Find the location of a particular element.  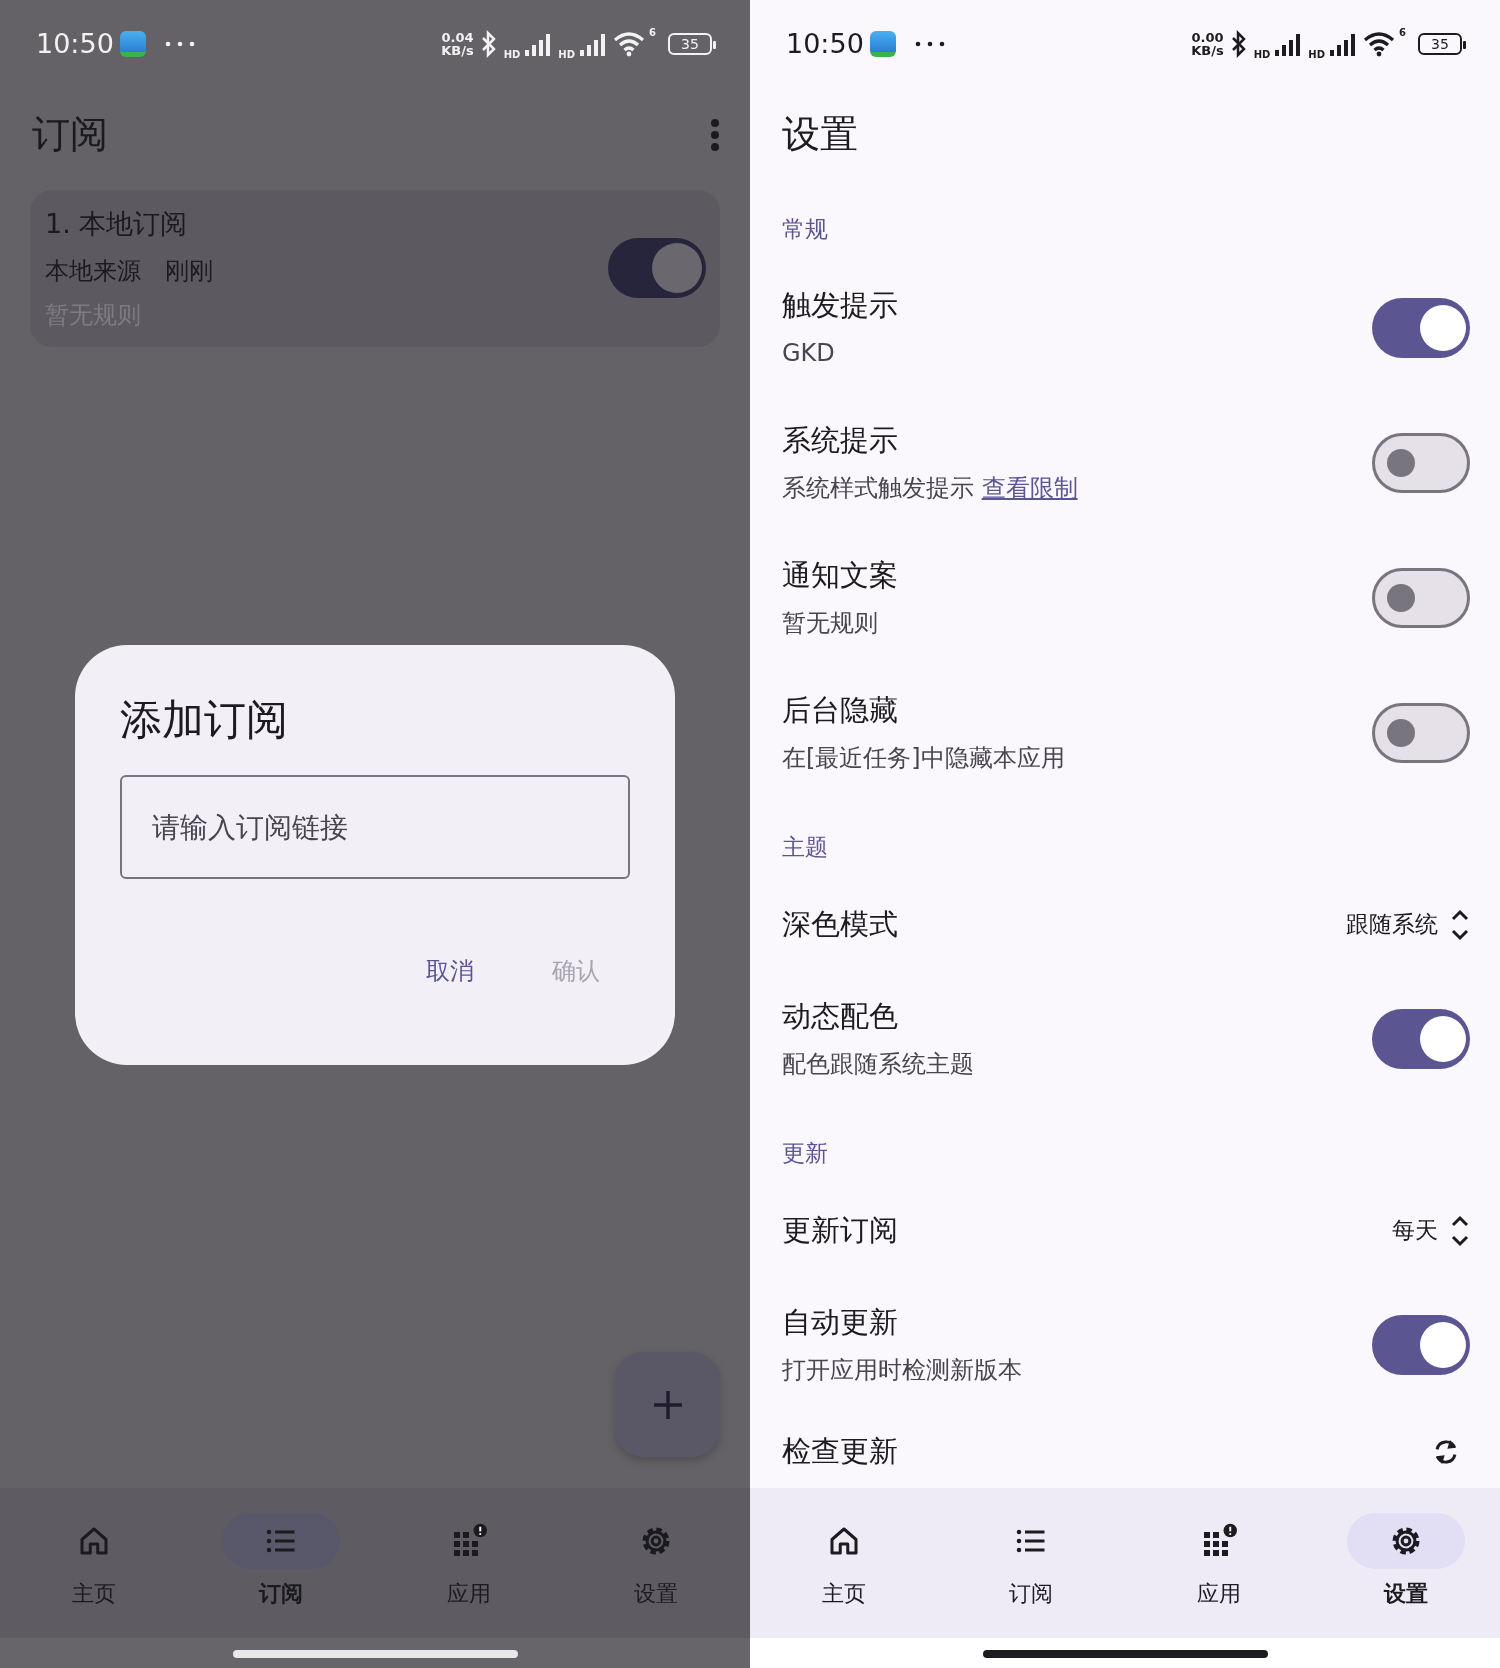

nav-tab: 设置 is located at coordinates (1406, 1563).